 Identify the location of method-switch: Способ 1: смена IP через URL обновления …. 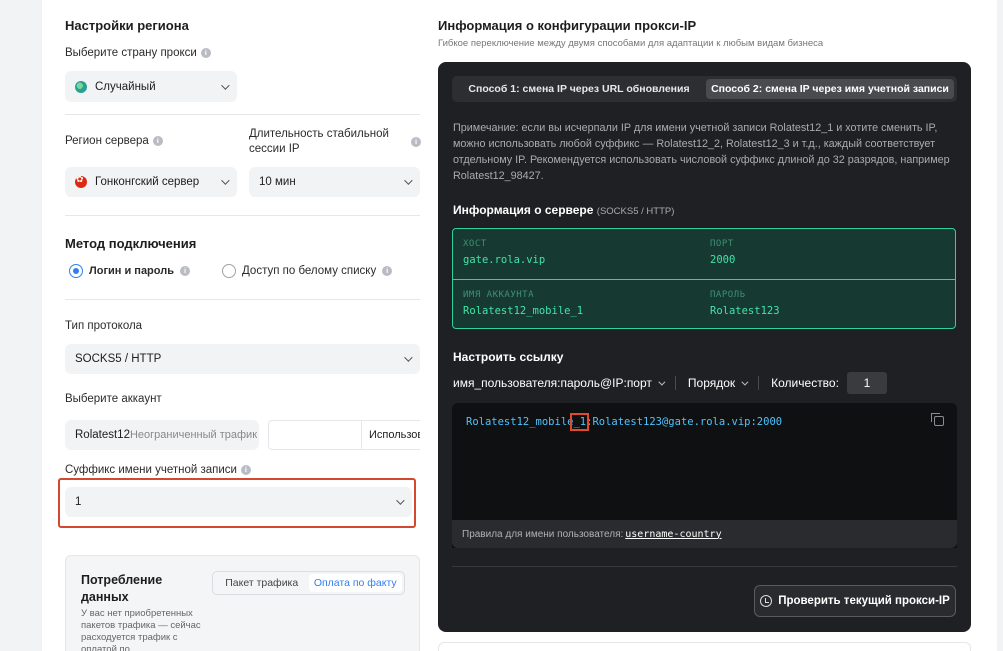
(704, 89).